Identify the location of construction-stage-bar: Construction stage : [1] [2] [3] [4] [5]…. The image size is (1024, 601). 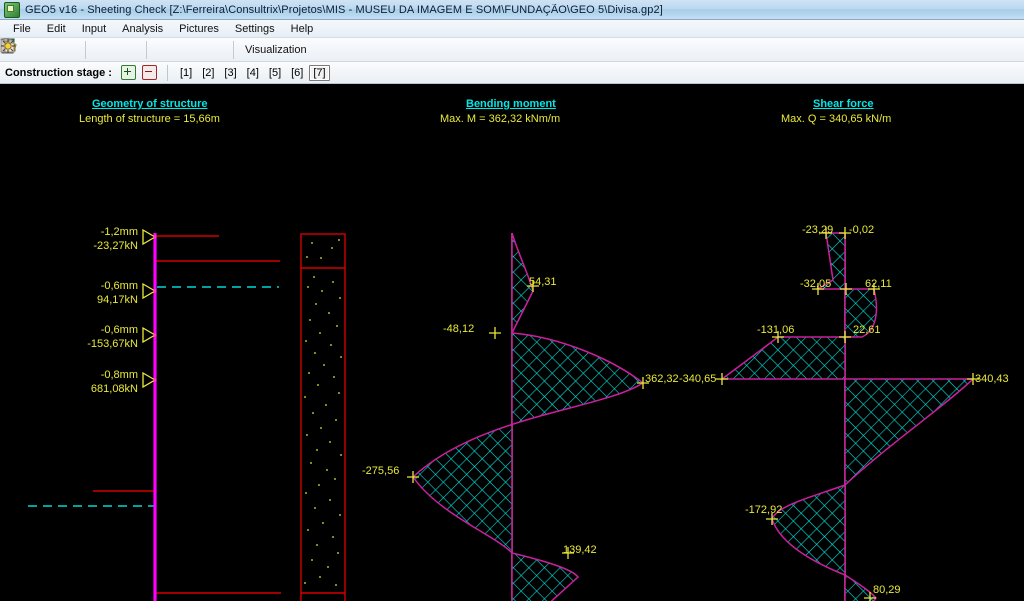
(512, 73).